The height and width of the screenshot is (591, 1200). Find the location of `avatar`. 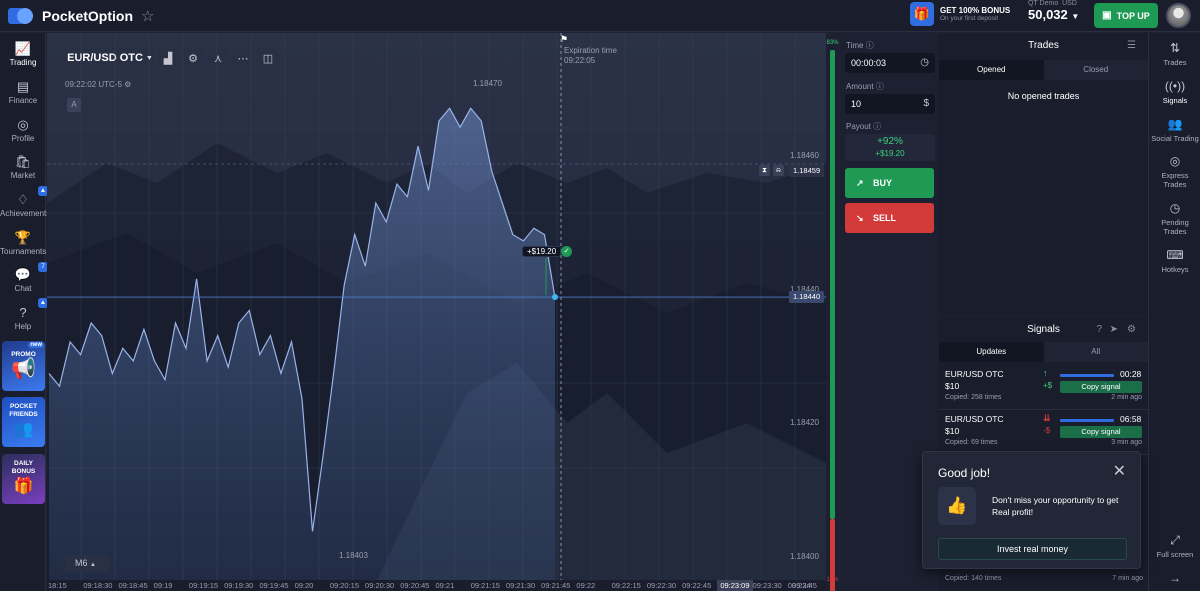

avatar is located at coordinates (1178, 15).